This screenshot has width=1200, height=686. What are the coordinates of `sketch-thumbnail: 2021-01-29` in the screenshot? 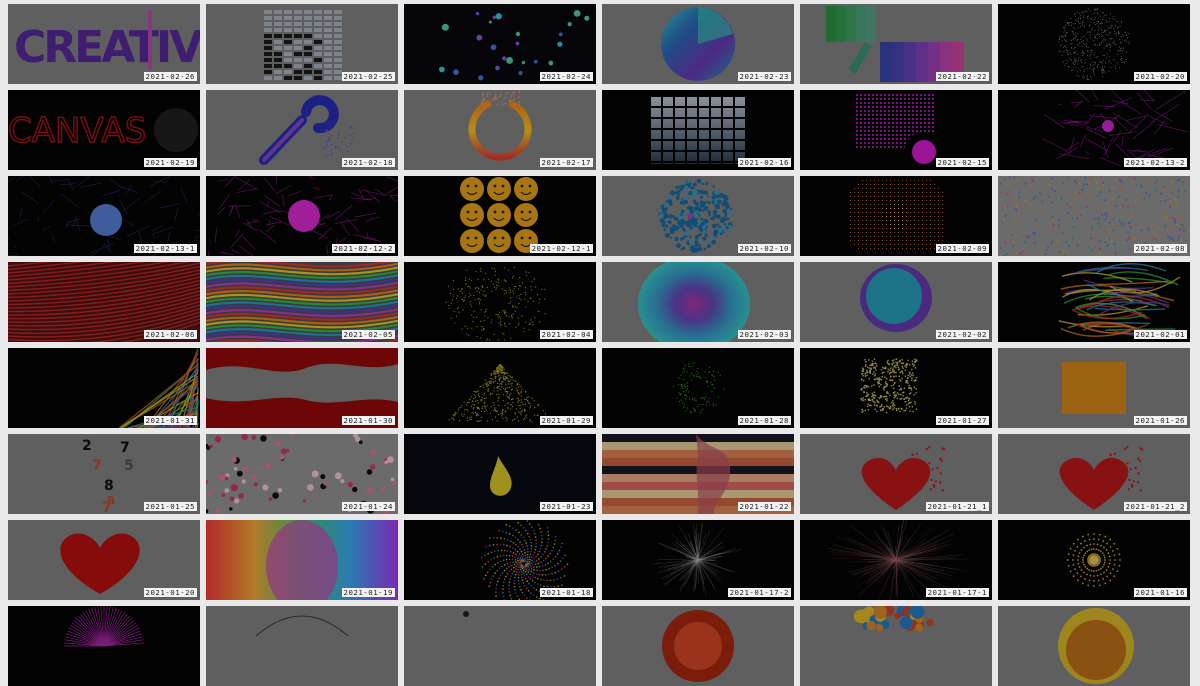 It's located at (500, 388).